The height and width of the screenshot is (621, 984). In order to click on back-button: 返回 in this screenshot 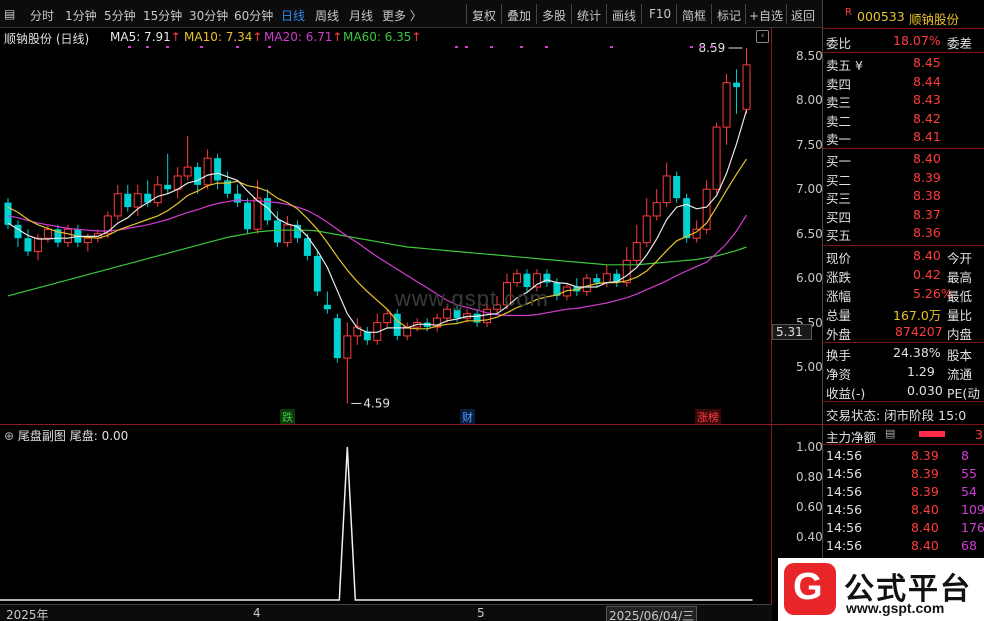, I will do `click(803, 15)`.